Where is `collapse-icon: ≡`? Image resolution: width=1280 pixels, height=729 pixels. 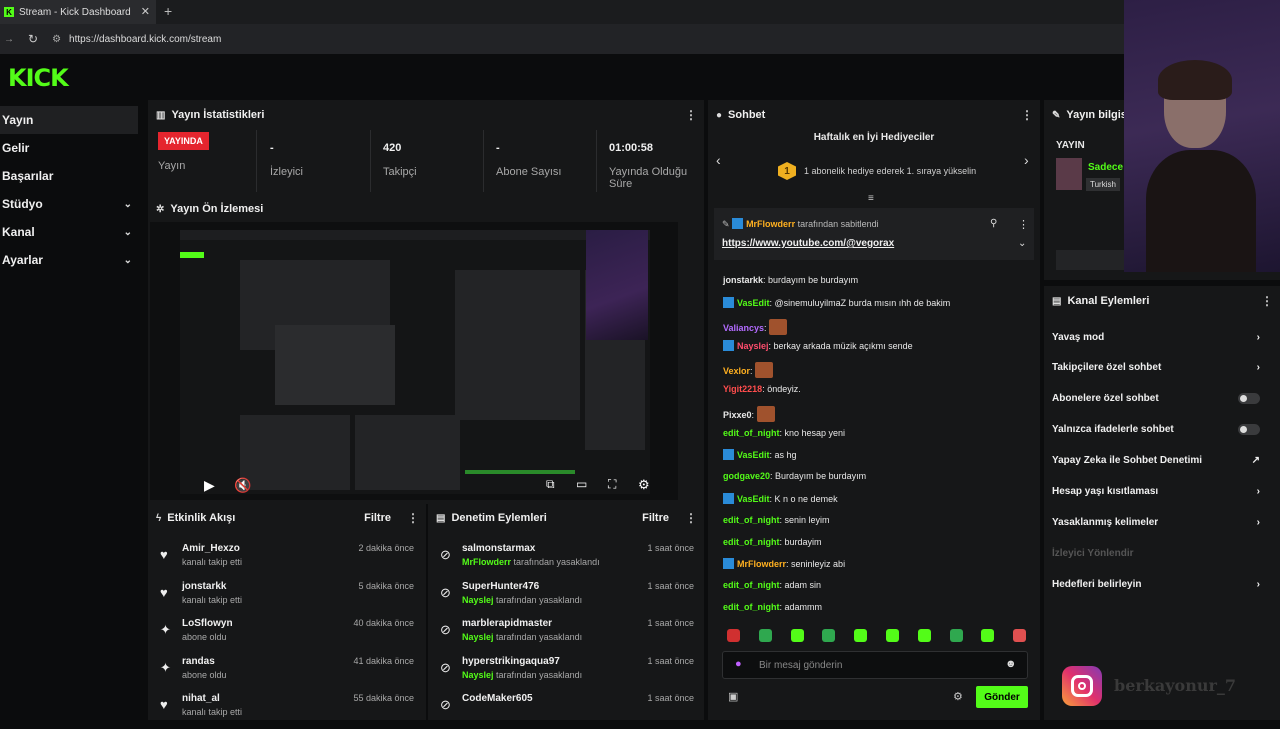 collapse-icon: ≡ is located at coordinates (871, 198).